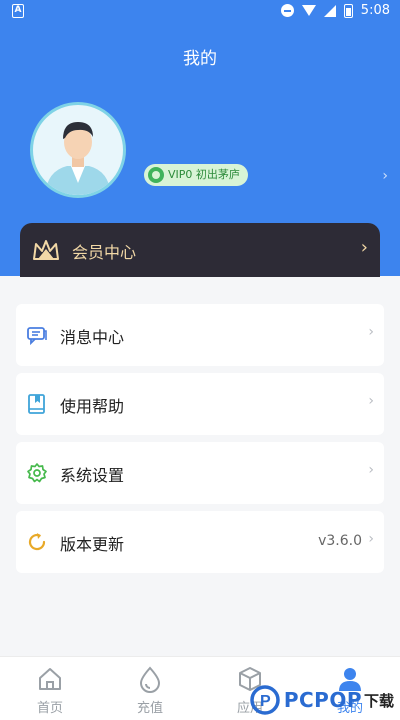 The width and height of the screenshot is (400, 720). I want to click on menu-item-label: 使用帮助, so click(92, 406).